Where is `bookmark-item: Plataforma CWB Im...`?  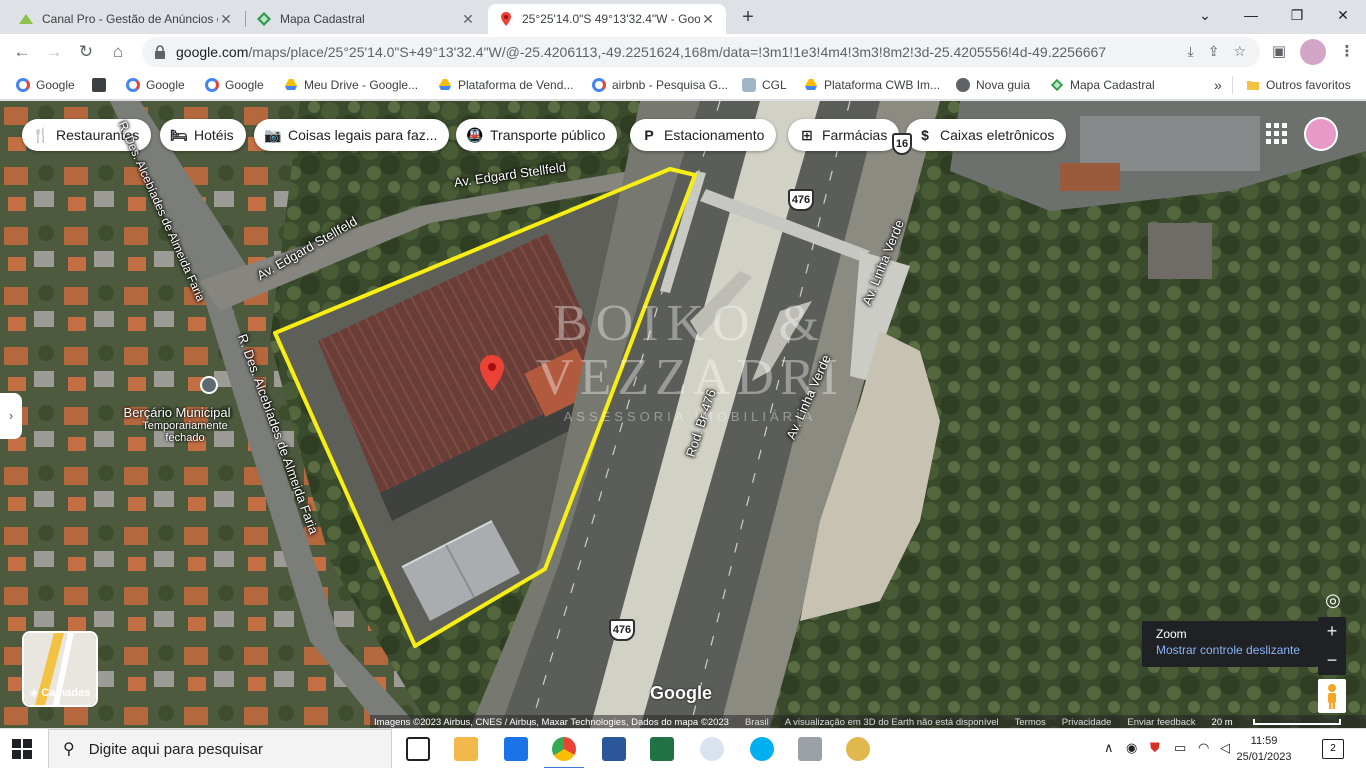
bookmark-item: Plataforma CWB Im... is located at coordinates (872, 85).